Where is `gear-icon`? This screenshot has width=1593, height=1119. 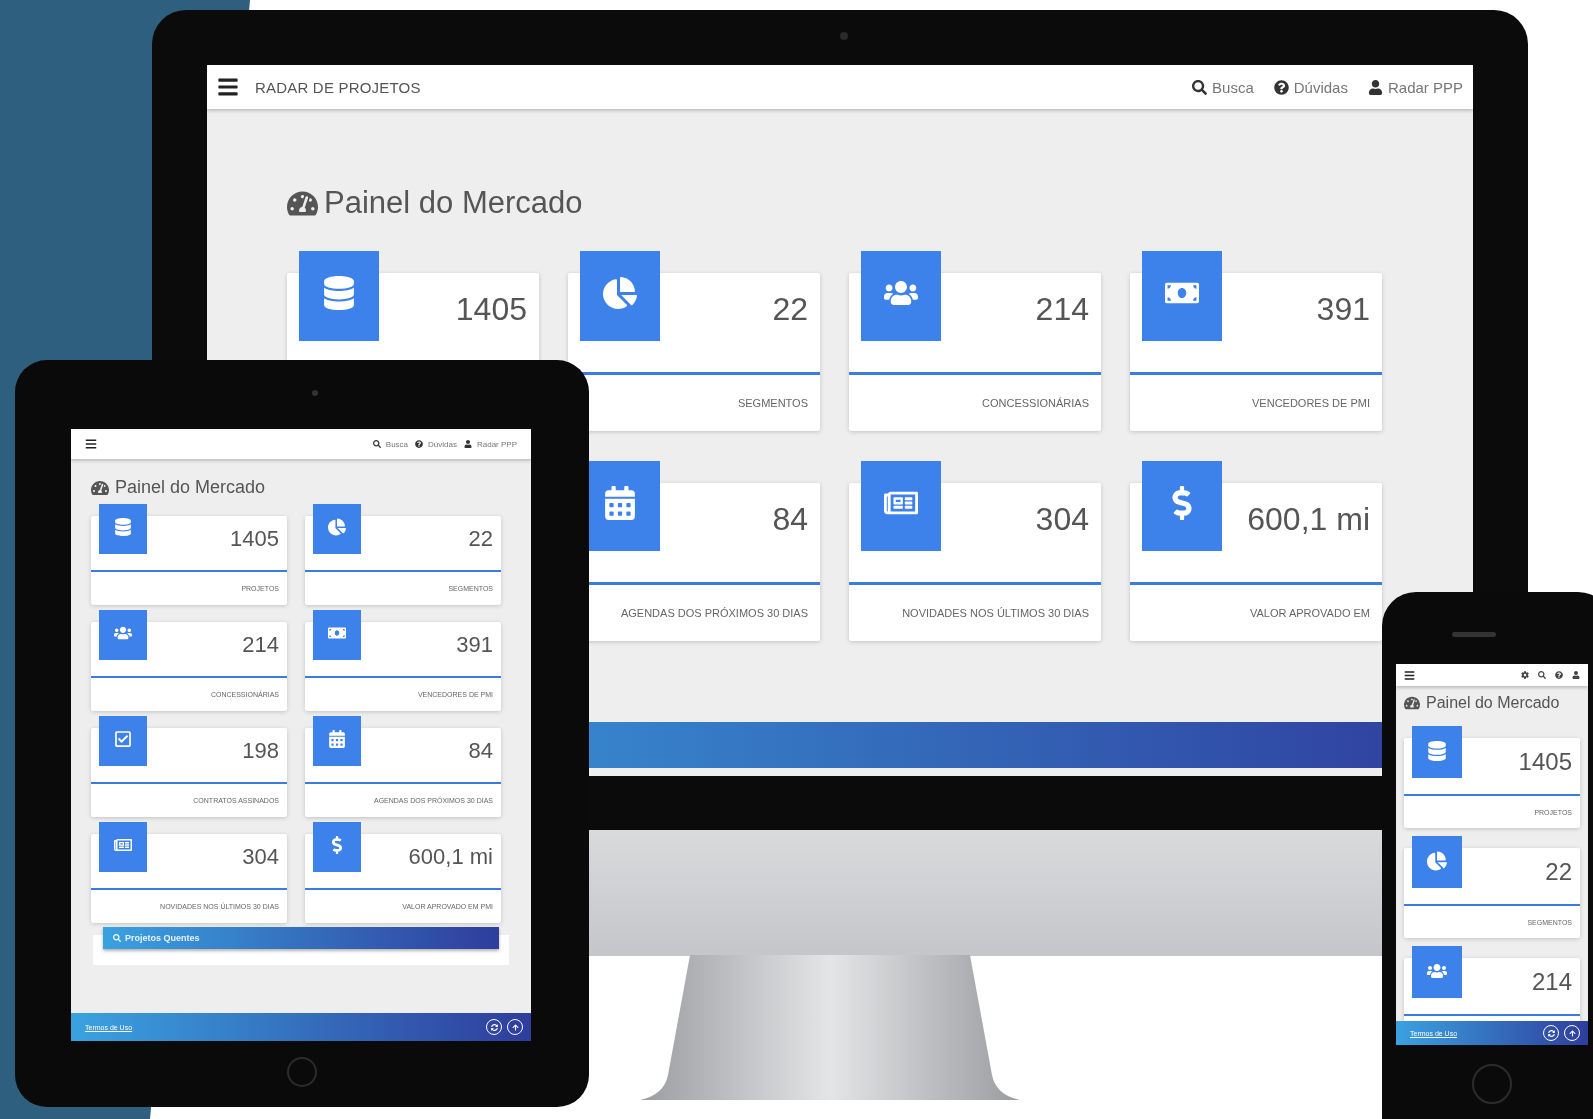
gear-icon is located at coordinates (1525, 675).